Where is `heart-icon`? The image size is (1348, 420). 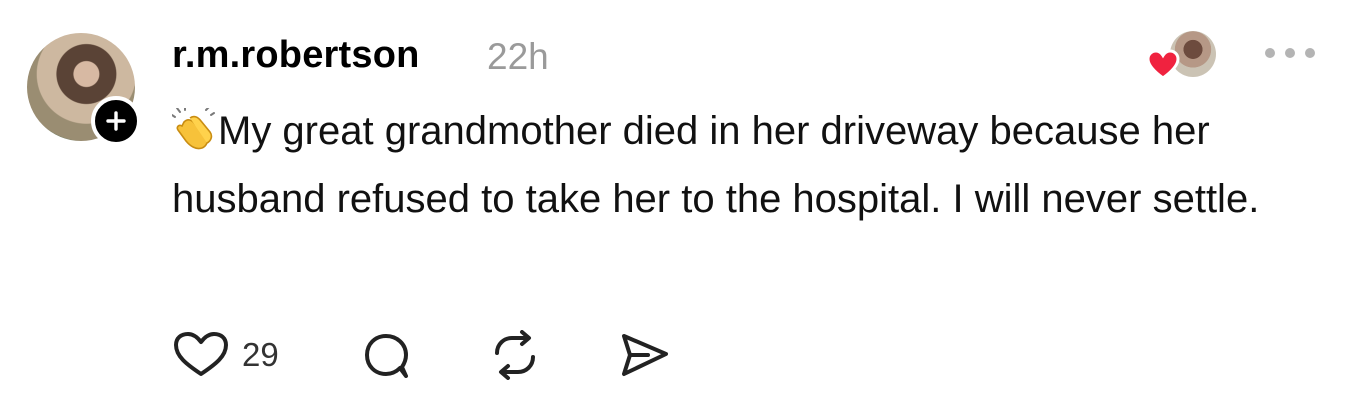 heart-icon is located at coordinates (1163, 64).